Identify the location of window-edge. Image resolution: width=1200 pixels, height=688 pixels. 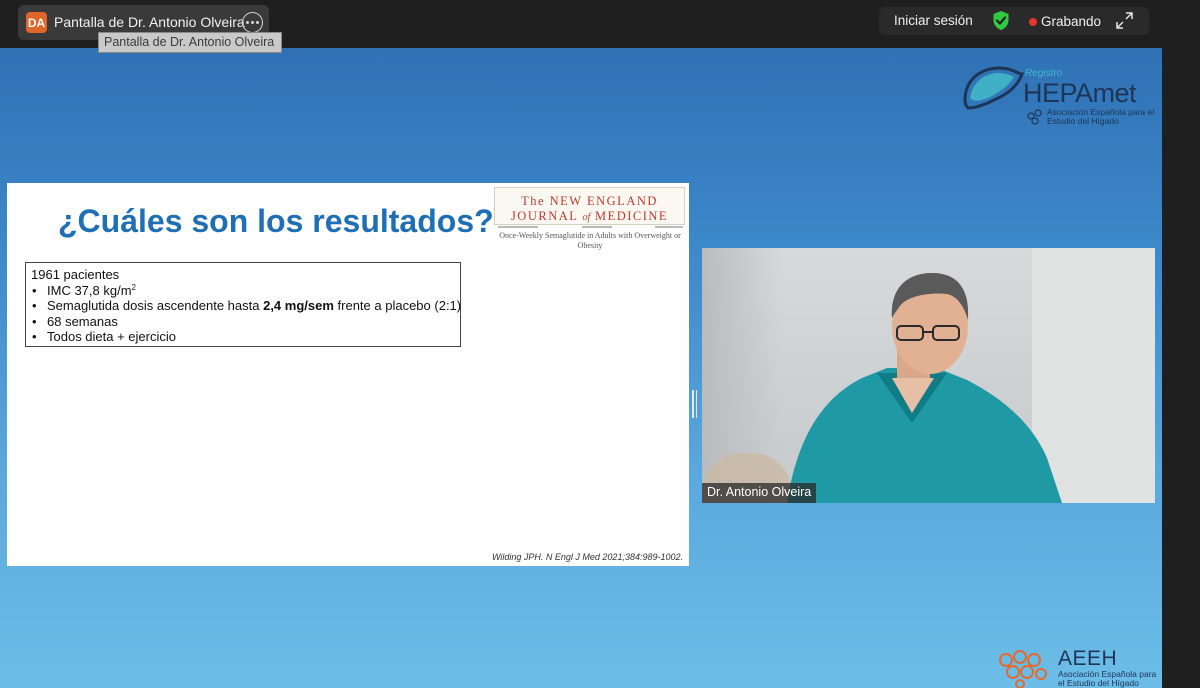
(1181, 368).